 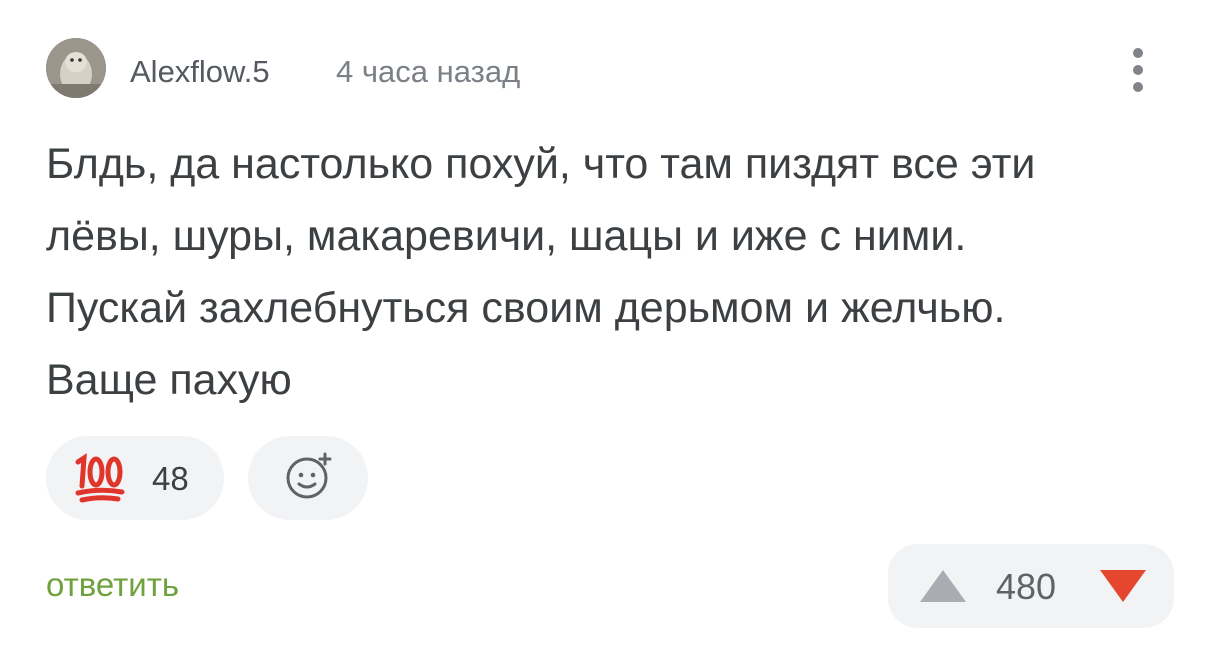 I want to click on rating-widget: 480, so click(x=1031, y=586).